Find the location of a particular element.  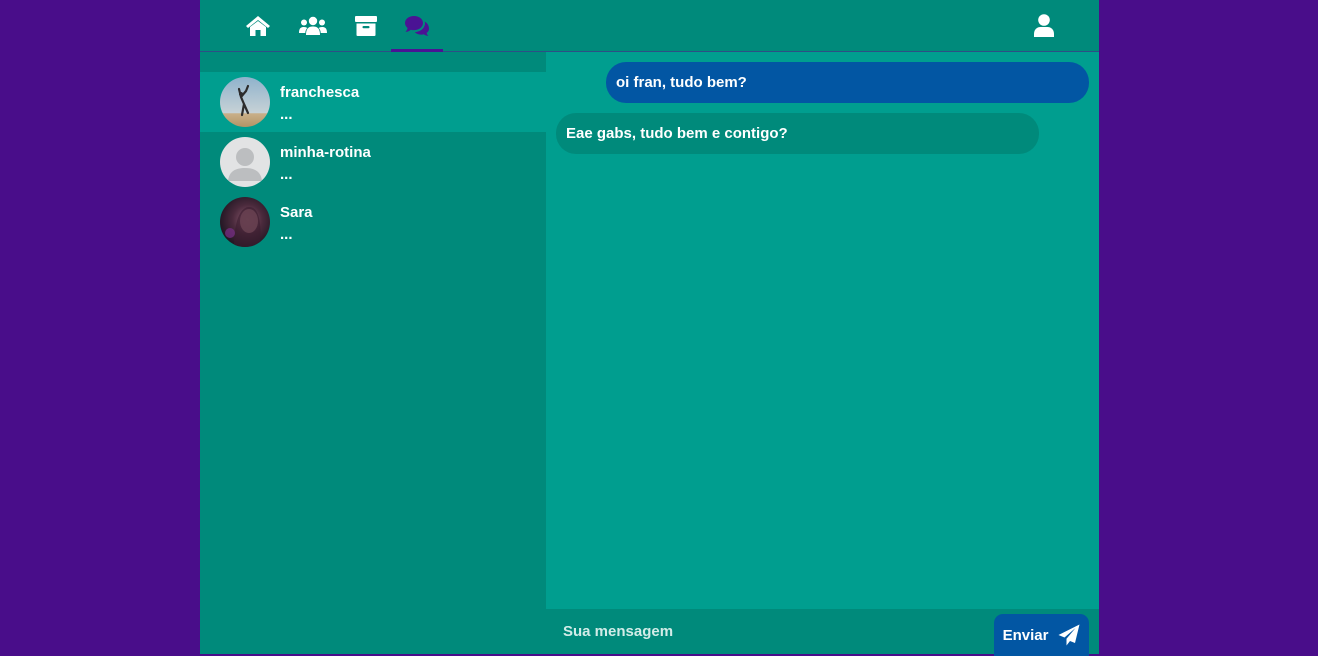

nav-chat is located at coordinates (417, 26).